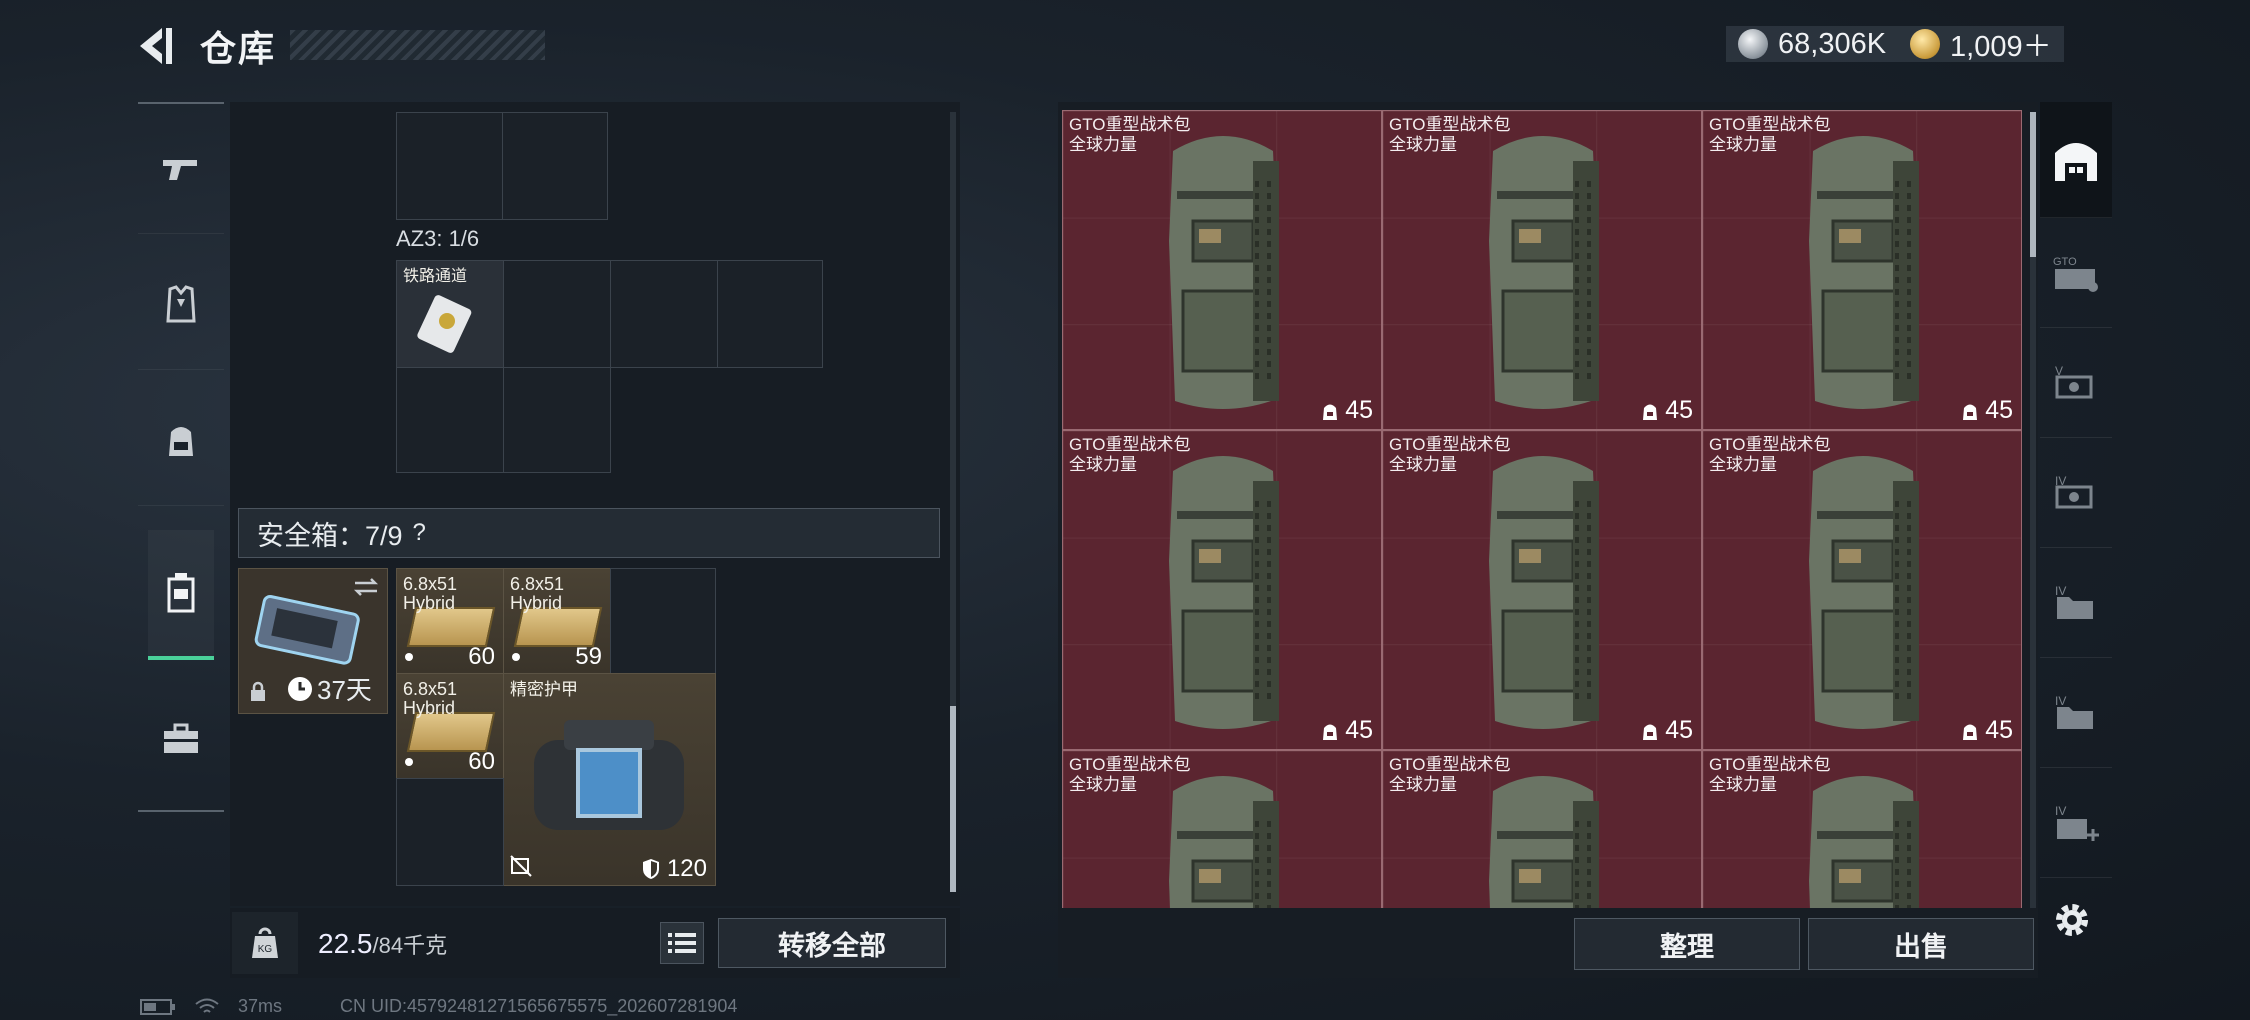 This screenshot has height=1020, width=2250. I want to click on tab-armor, so click(181, 305).